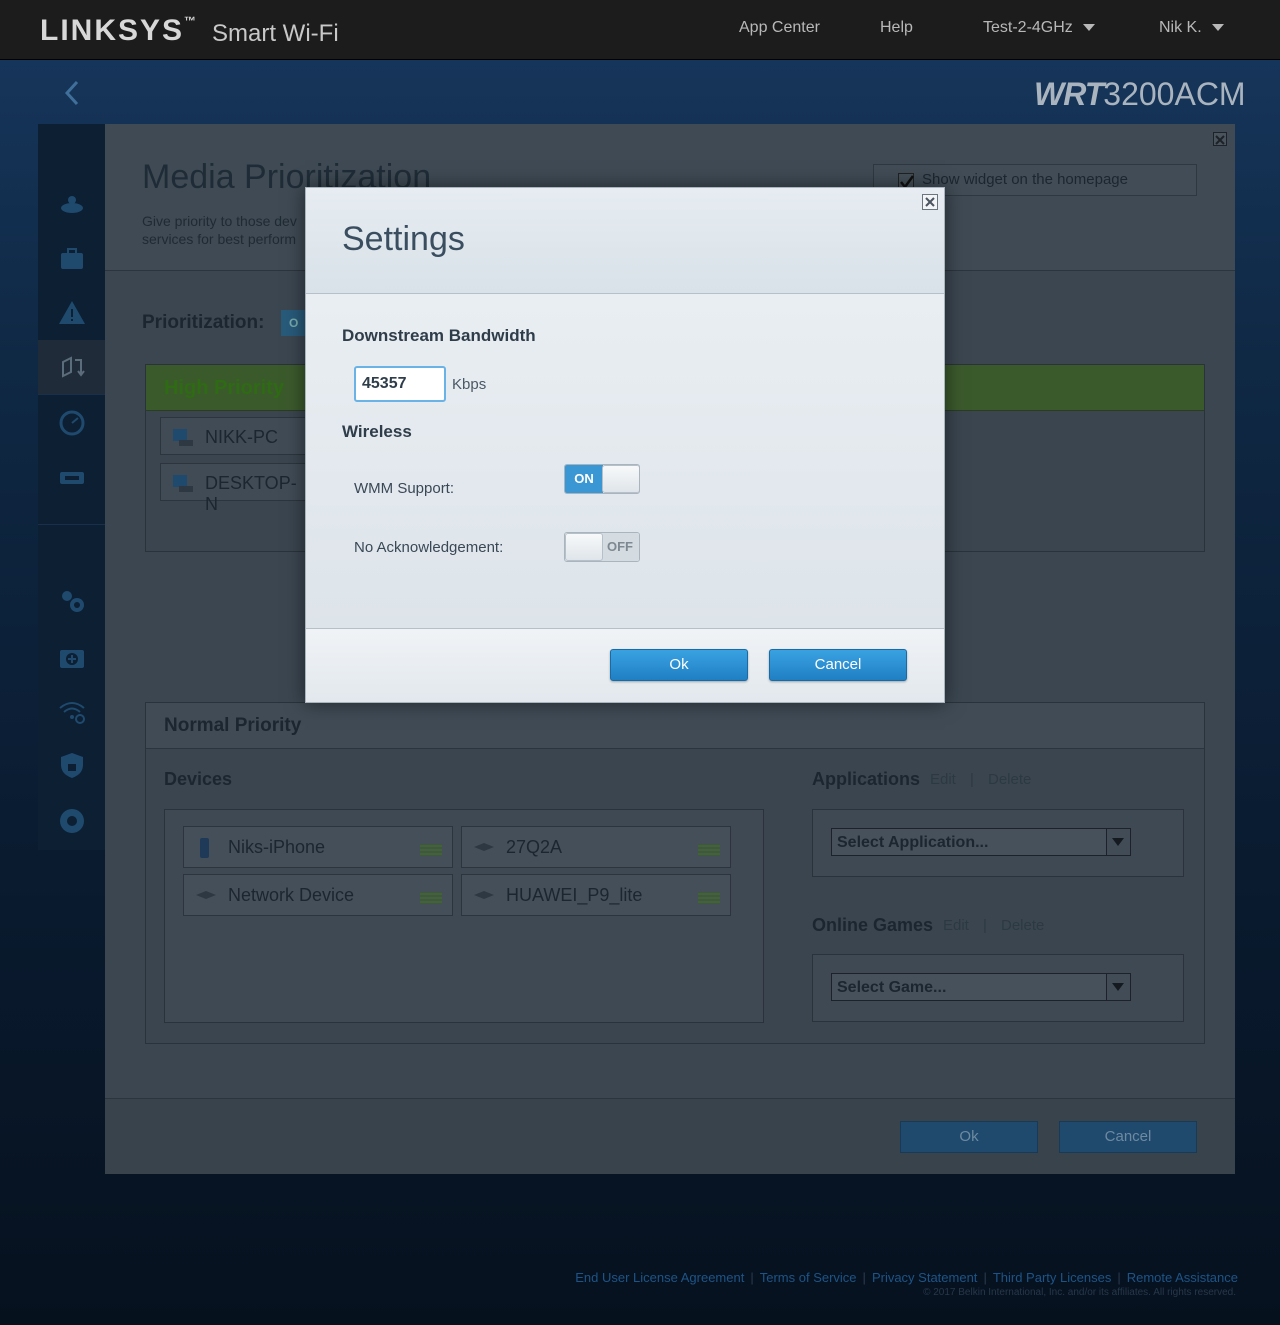 Image resolution: width=1280 pixels, height=1325 pixels. Describe the element at coordinates (1009, 779) in the screenshot. I see `applications-delete-link: Delete` at that location.